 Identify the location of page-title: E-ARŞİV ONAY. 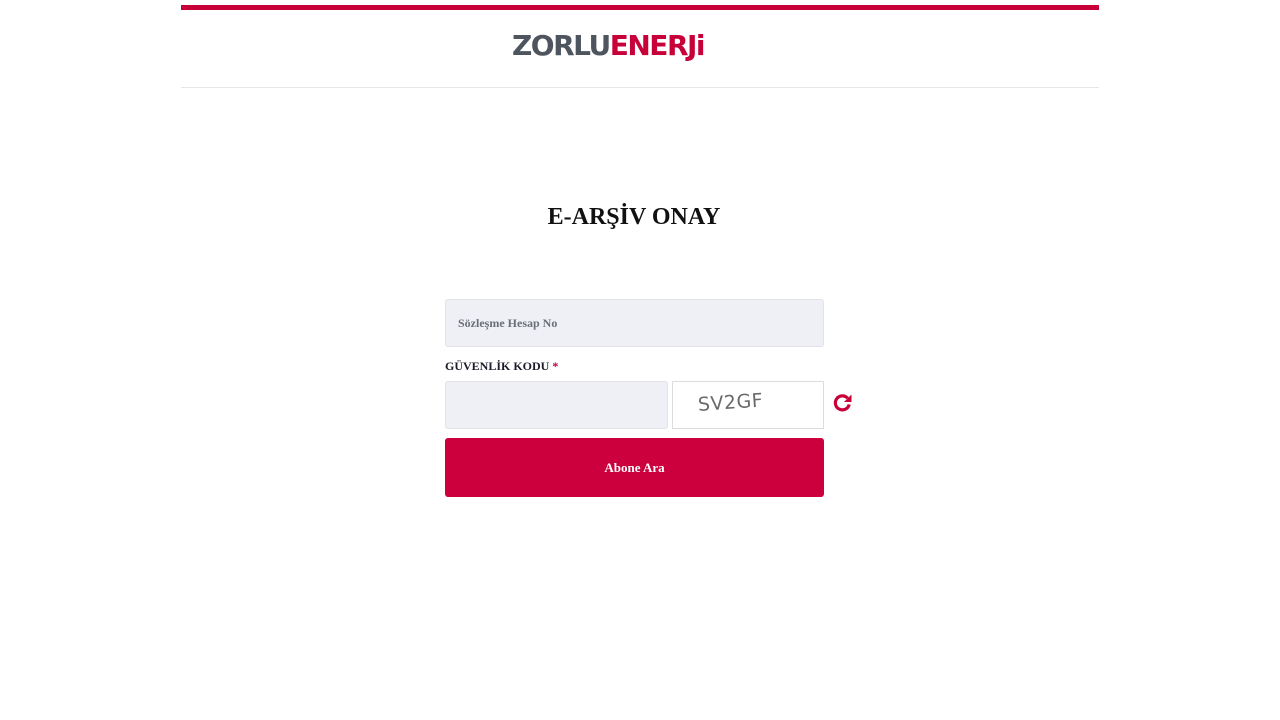
(634, 217).